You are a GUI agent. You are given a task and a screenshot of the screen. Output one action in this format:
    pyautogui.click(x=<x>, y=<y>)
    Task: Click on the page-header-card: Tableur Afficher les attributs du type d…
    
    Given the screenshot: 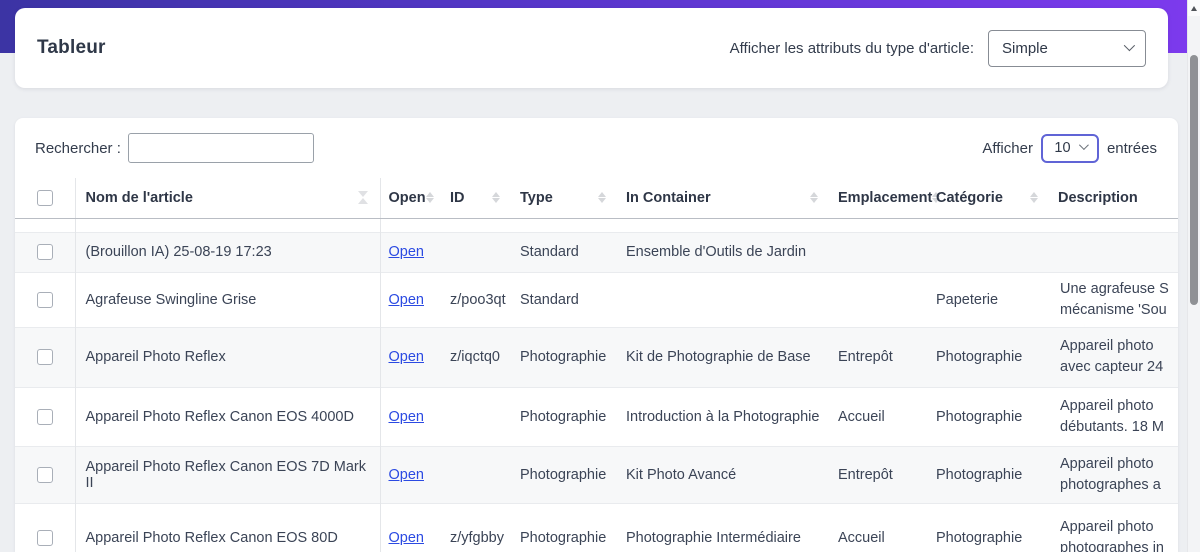 What is the action you would take?
    pyautogui.click(x=591, y=48)
    